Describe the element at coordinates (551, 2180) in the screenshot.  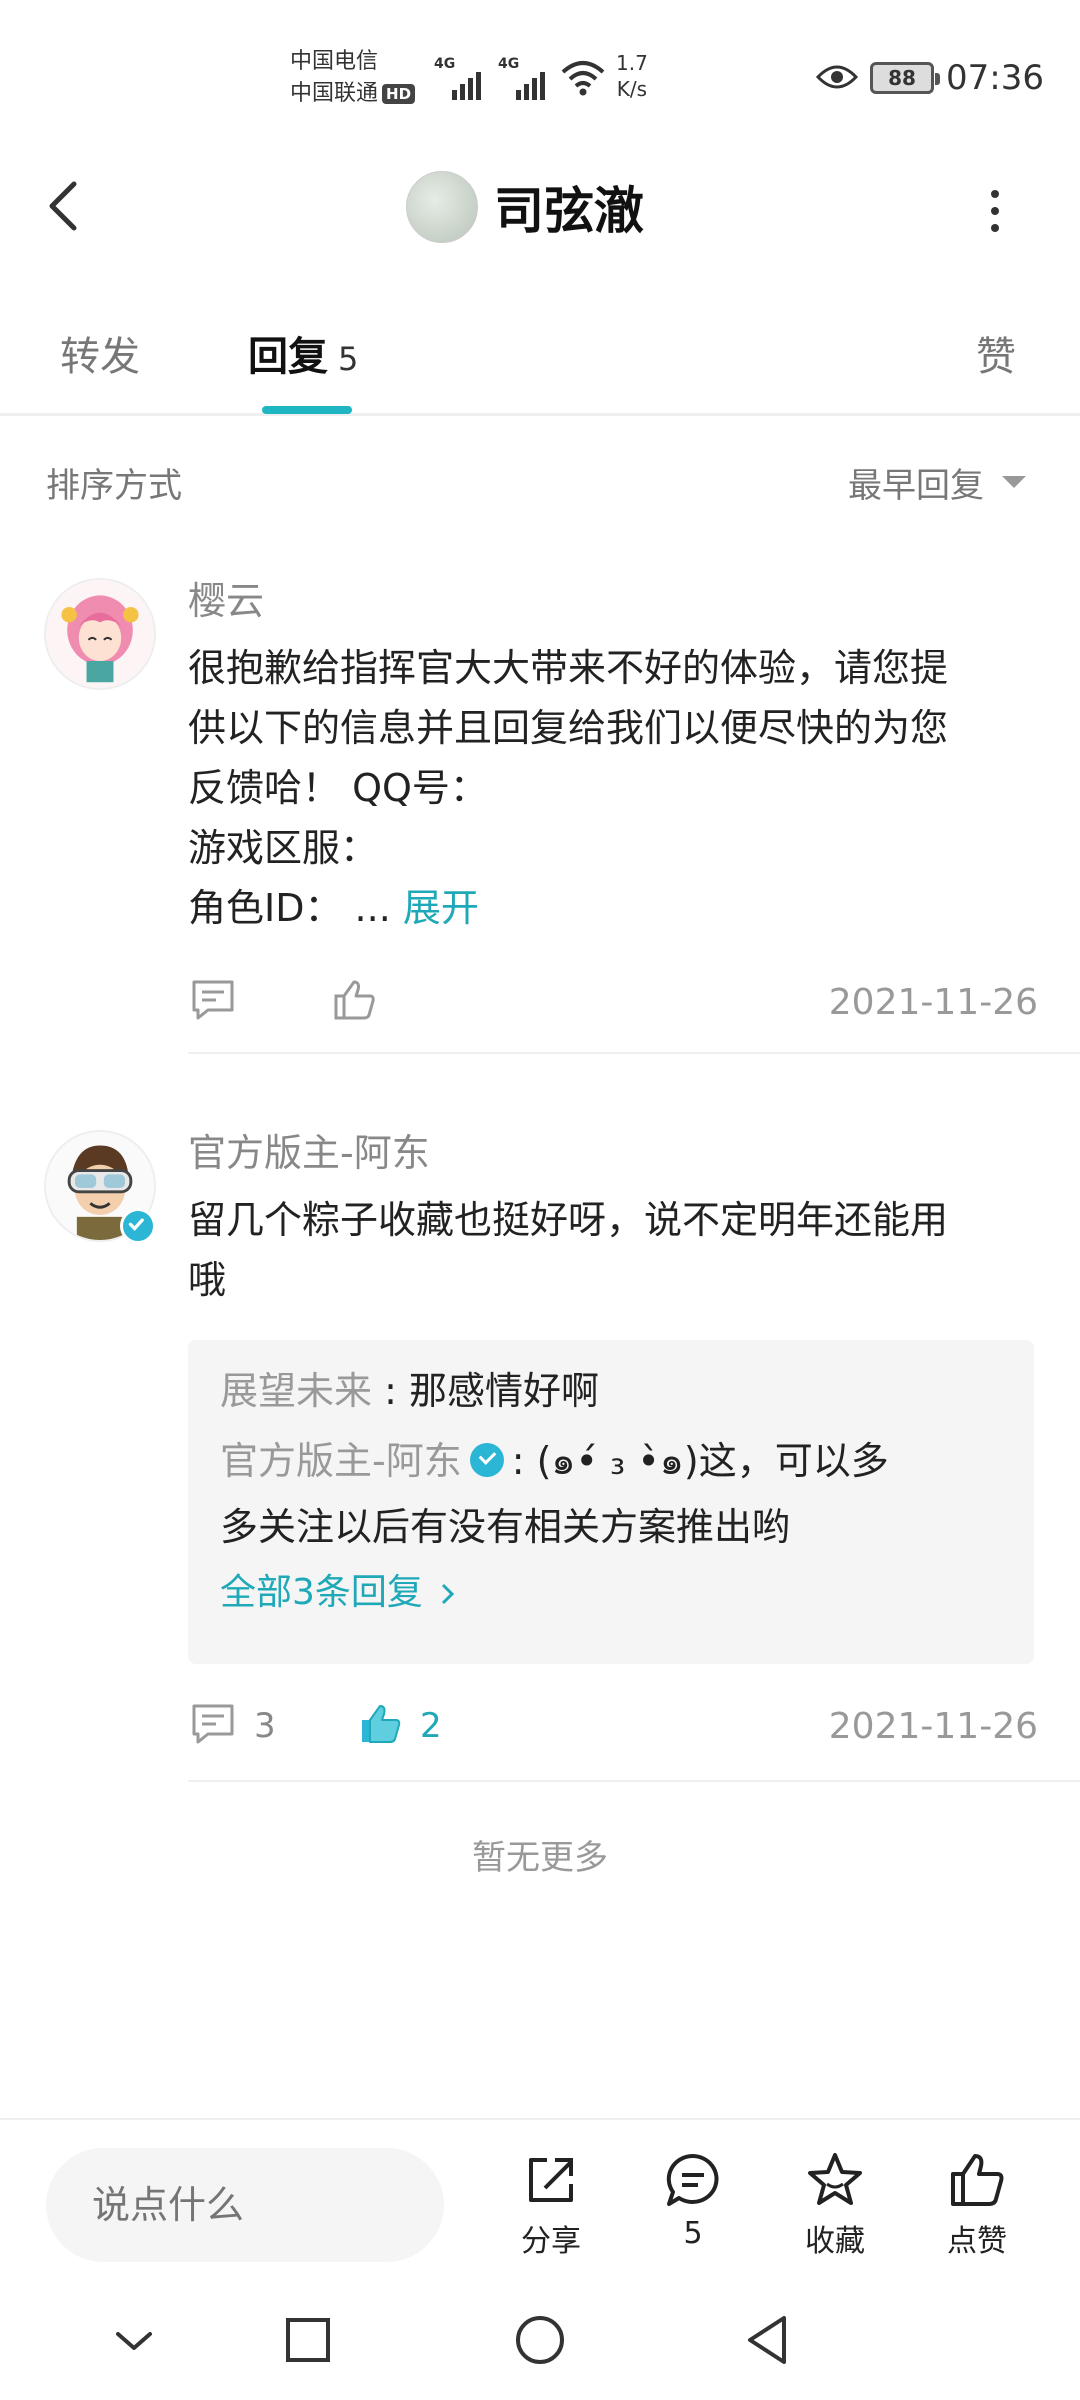
I see `share-icon` at that location.